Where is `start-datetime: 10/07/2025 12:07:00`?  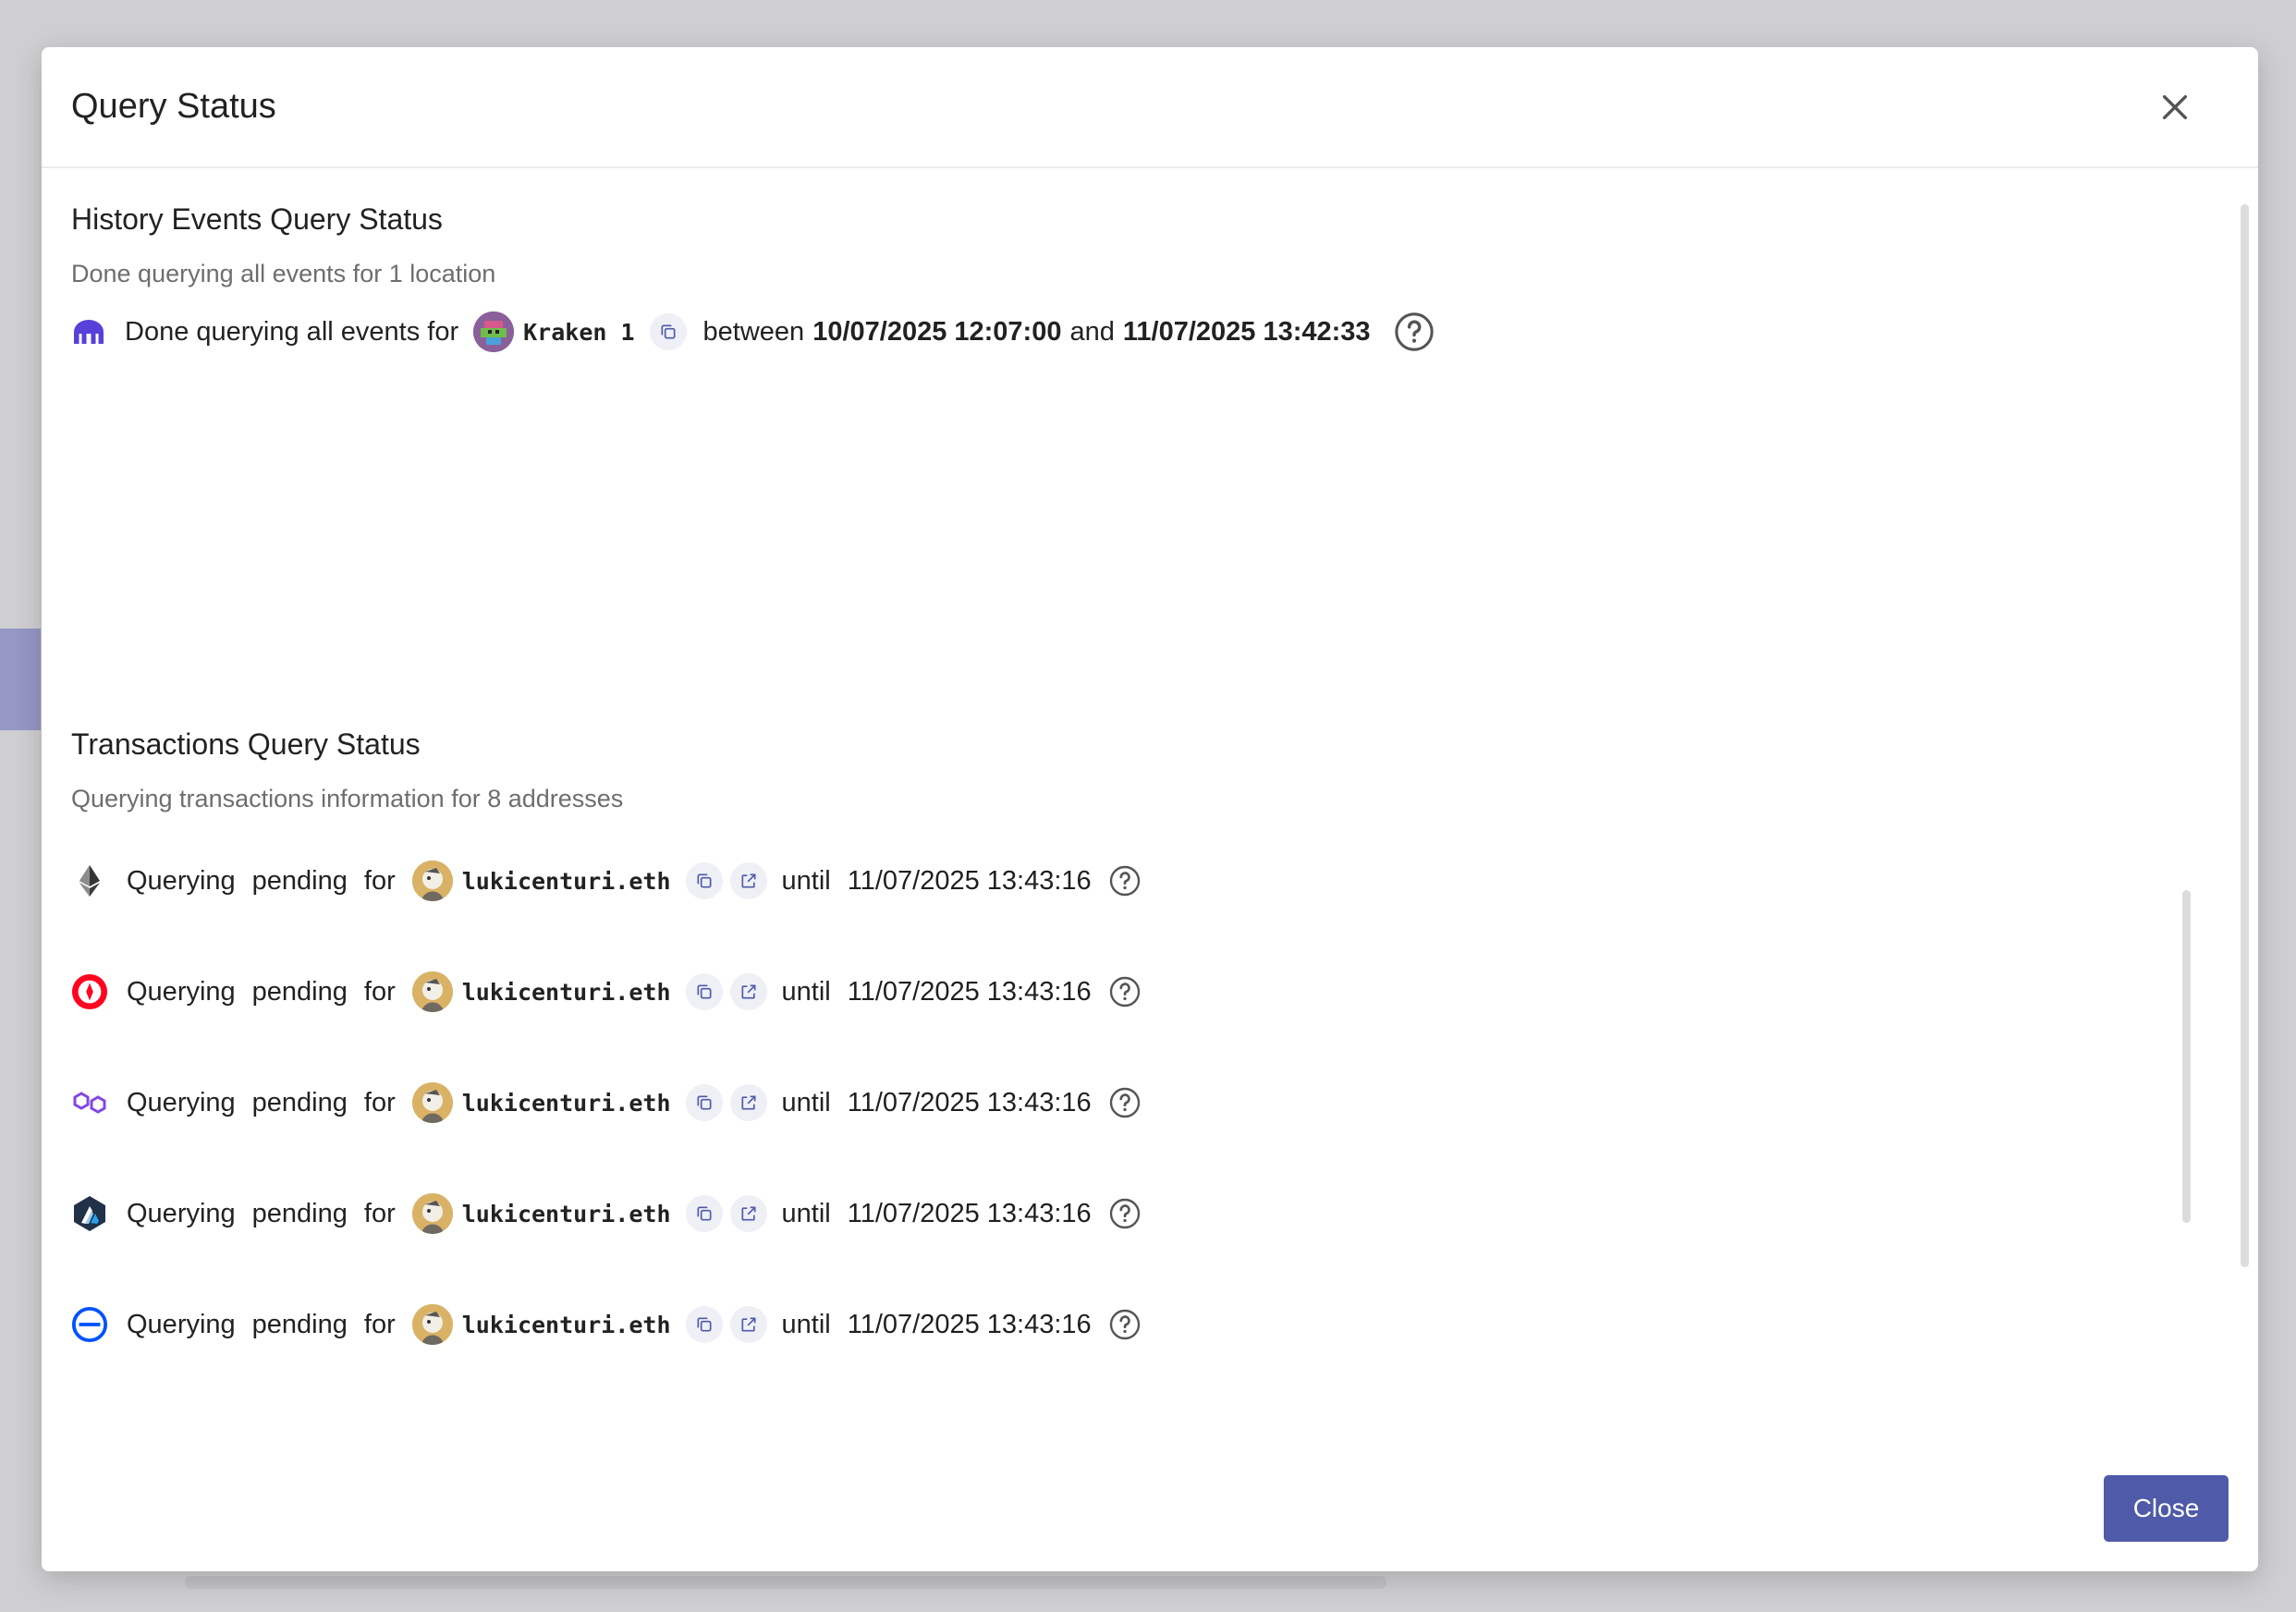 start-datetime: 10/07/2025 12:07:00 is located at coordinates (937, 331).